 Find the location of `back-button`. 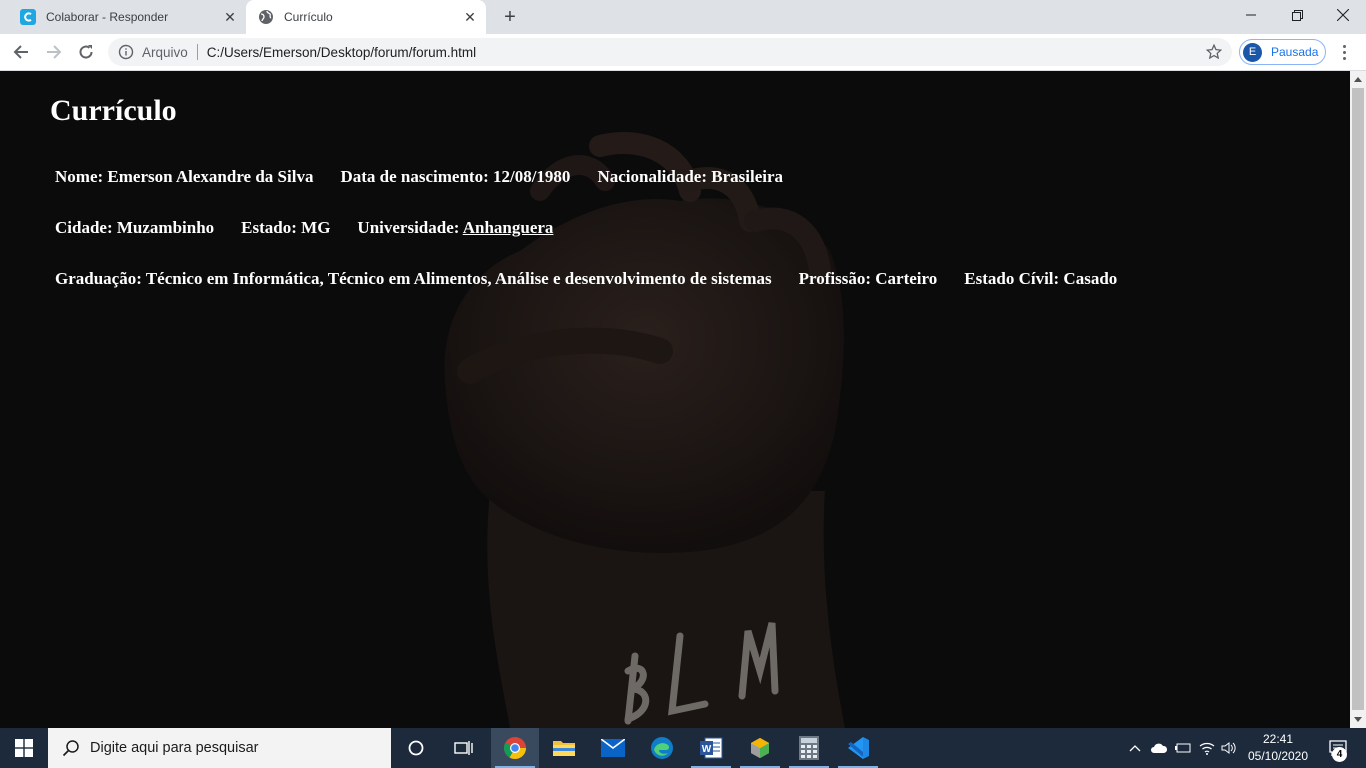

back-button is located at coordinates (21, 52).